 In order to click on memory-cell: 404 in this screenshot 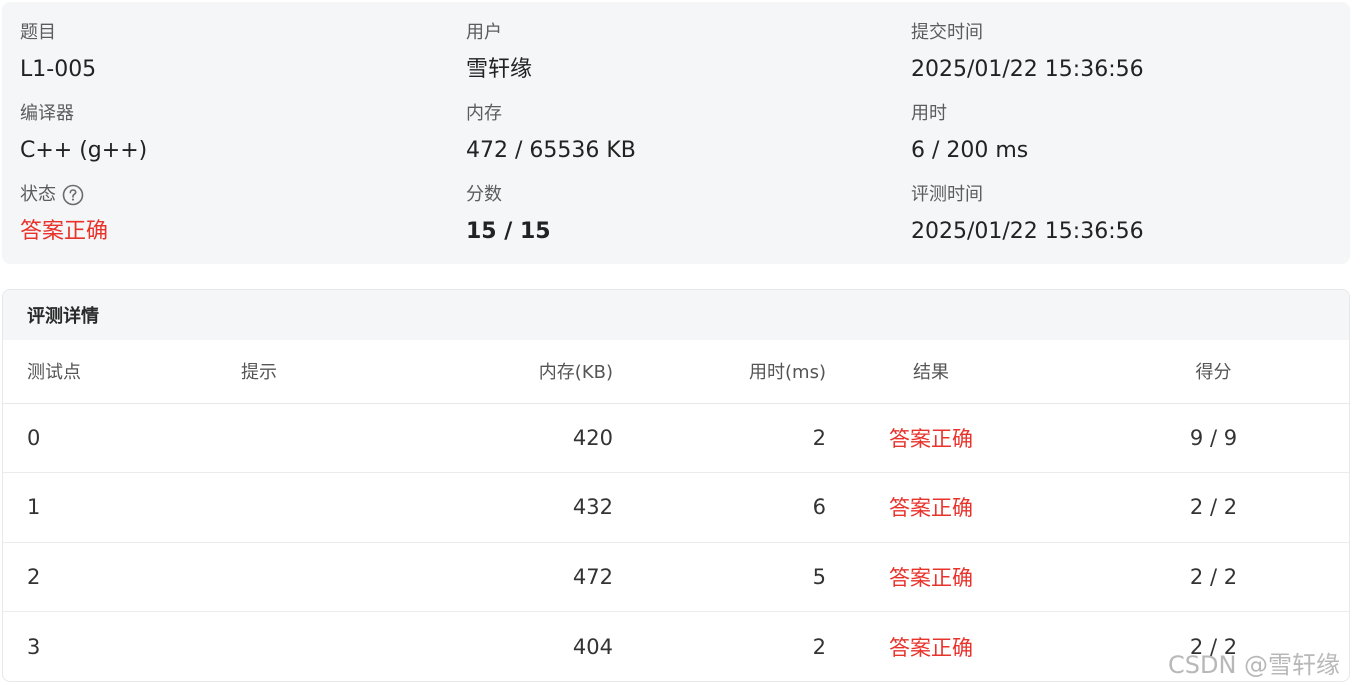, I will do `click(592, 646)`.